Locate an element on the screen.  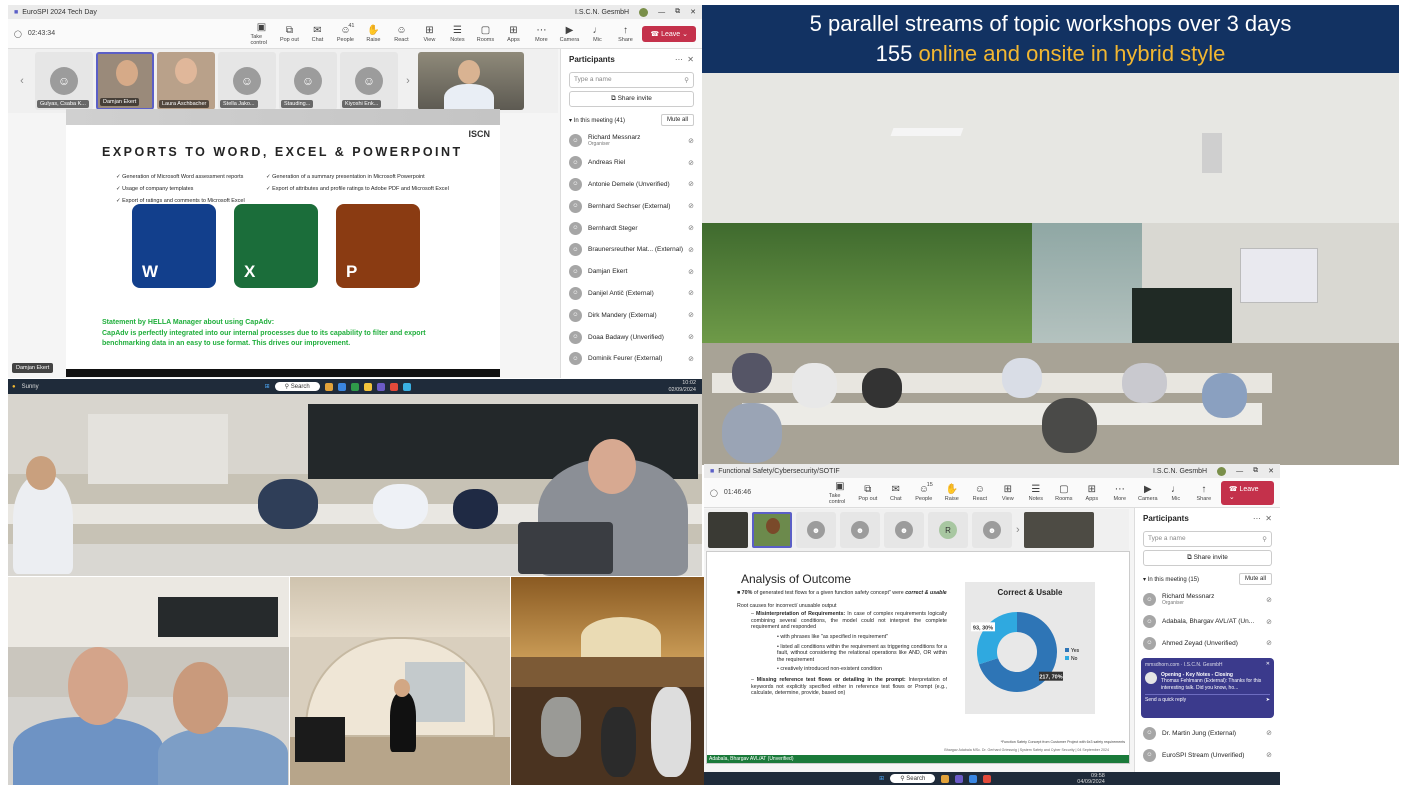
participant-row: ☺ Bernhard Sechser (External) ⊘ is located at coordinates (631, 206).